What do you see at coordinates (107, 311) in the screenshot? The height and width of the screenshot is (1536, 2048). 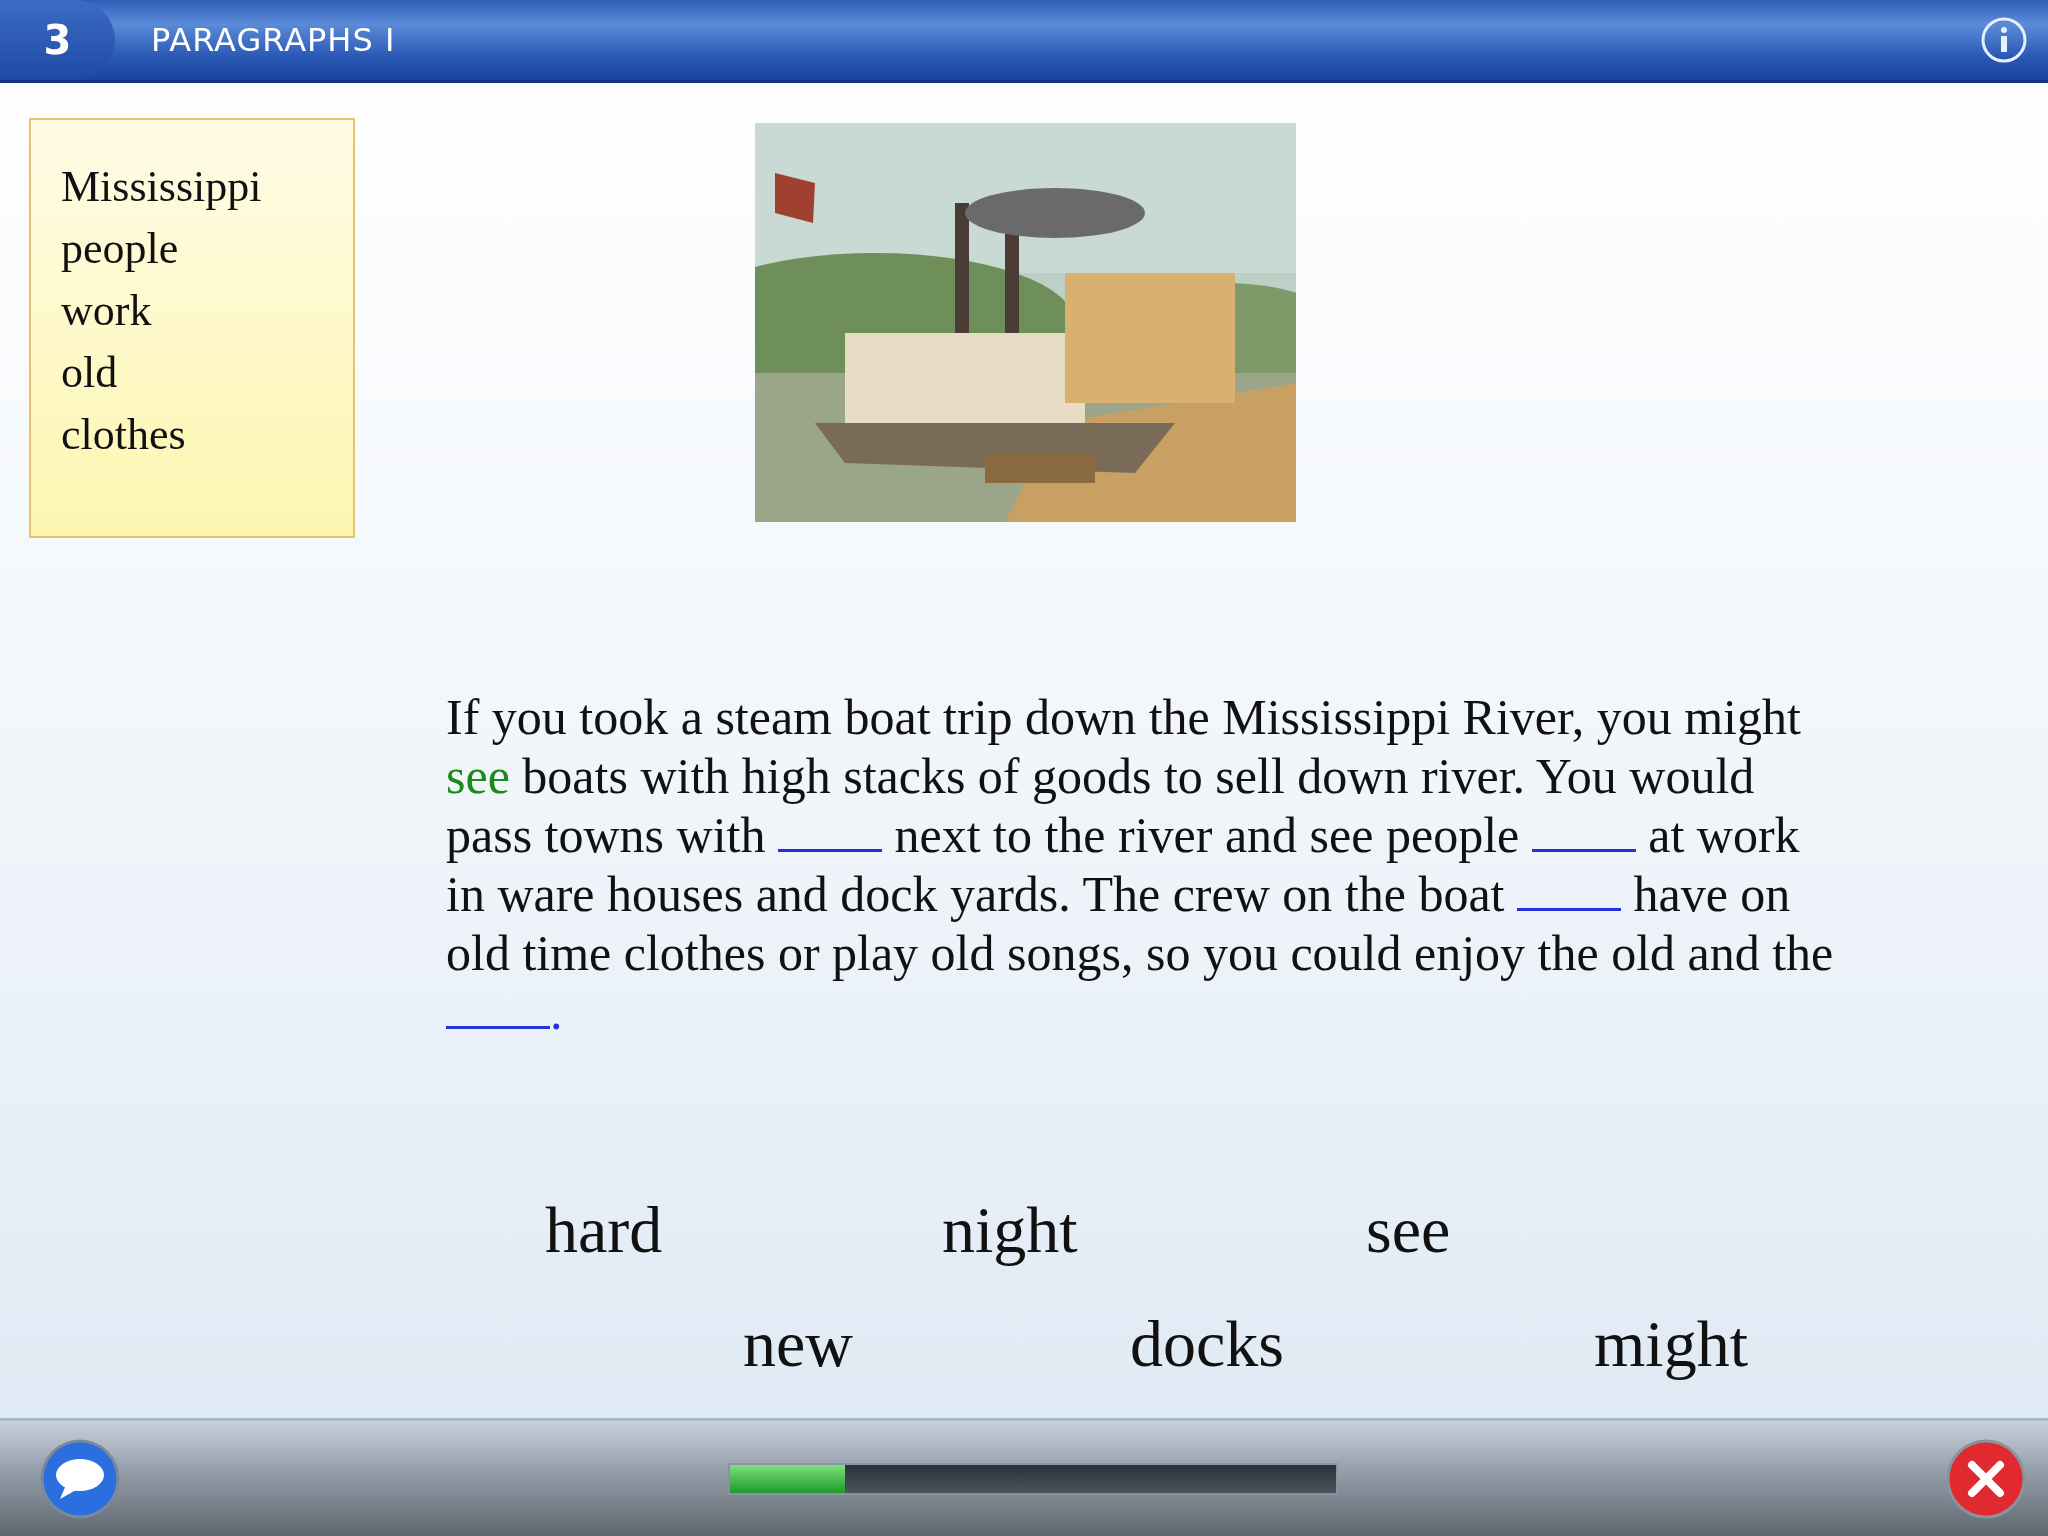 I see `vocabulary-word: work` at bounding box center [107, 311].